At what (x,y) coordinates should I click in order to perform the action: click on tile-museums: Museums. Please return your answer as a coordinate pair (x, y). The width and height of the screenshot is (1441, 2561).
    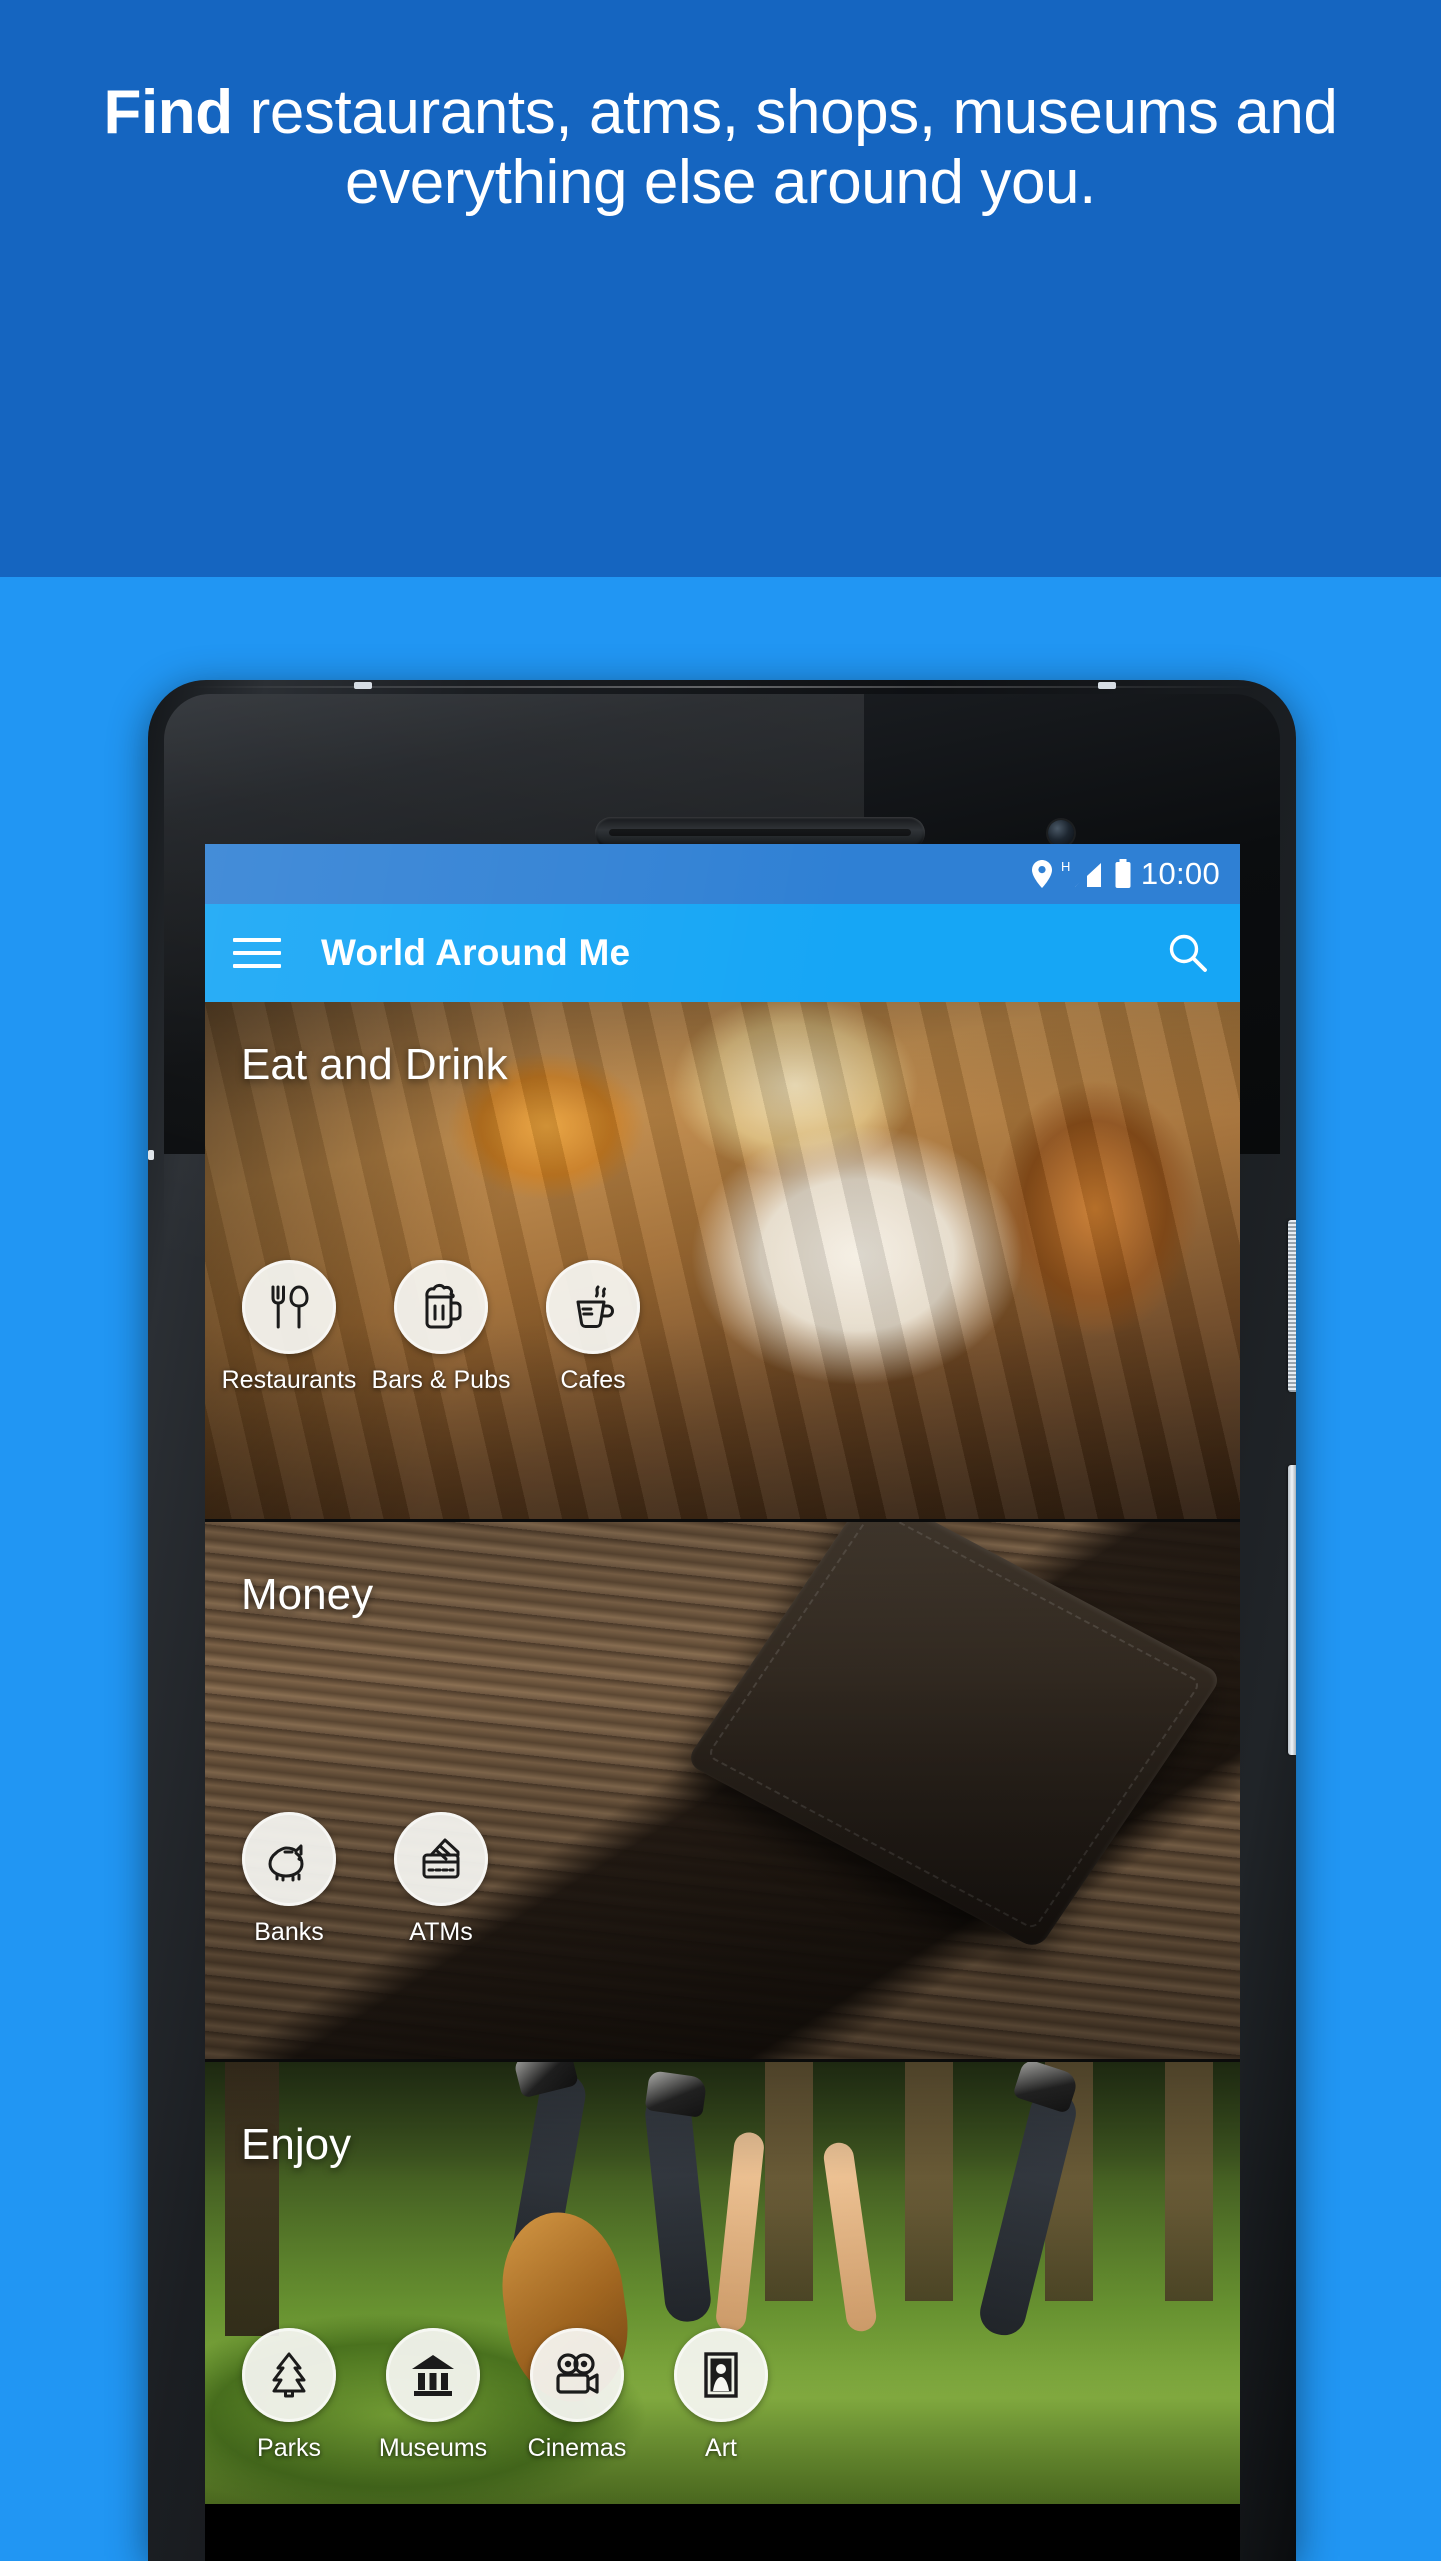
    Looking at the image, I should click on (433, 2395).